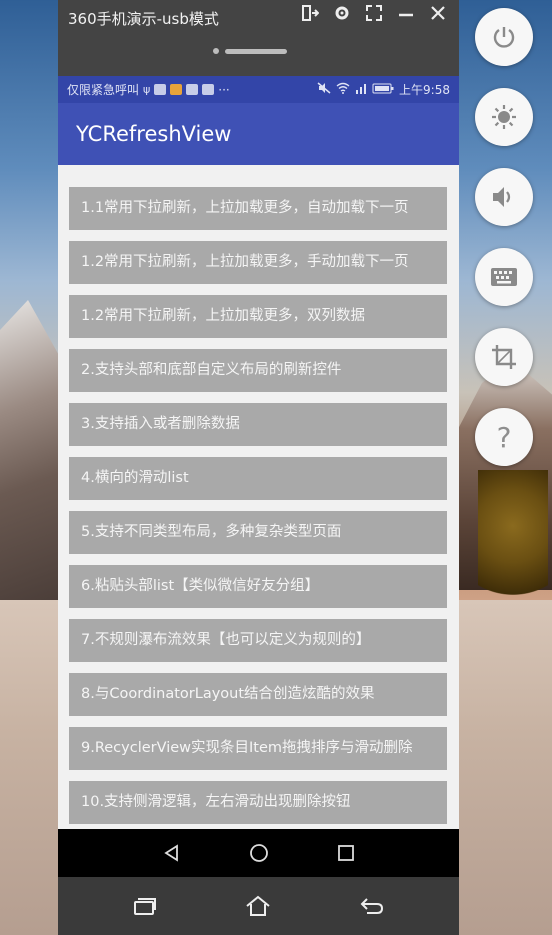  Describe the element at coordinates (310, 16) in the screenshot. I see `pin-icon` at that location.